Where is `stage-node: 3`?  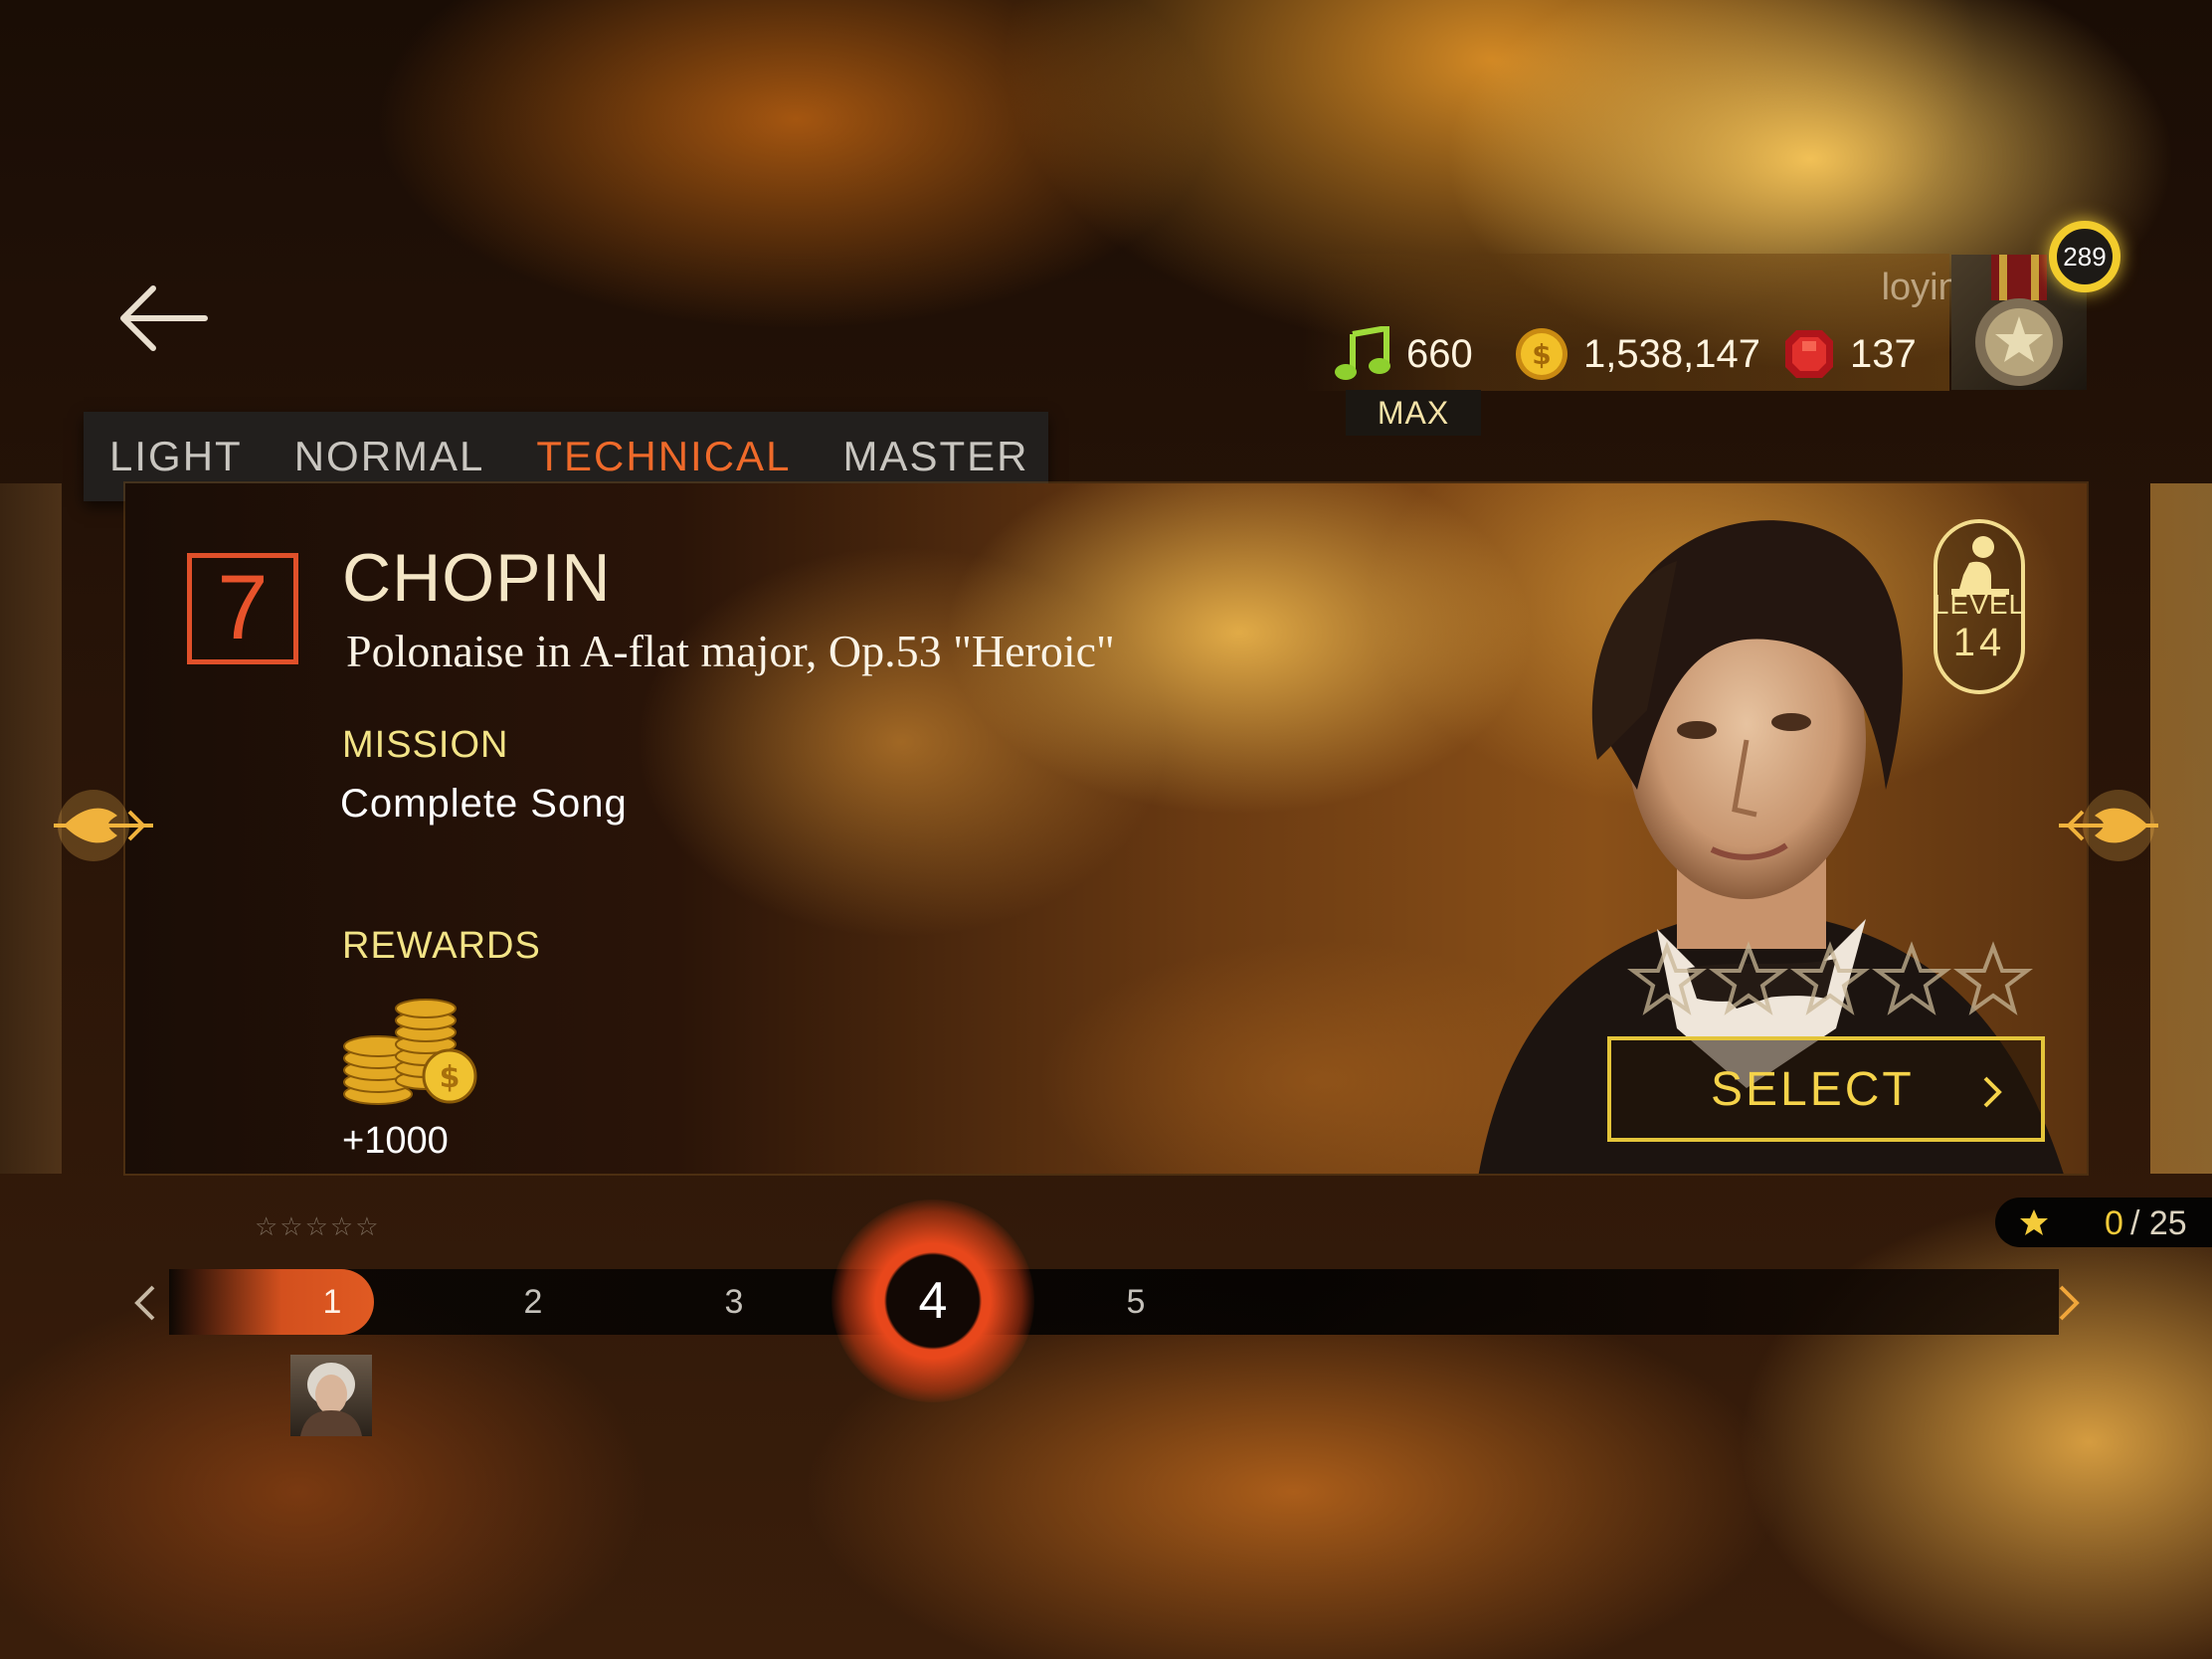 stage-node: 3 is located at coordinates (734, 1302).